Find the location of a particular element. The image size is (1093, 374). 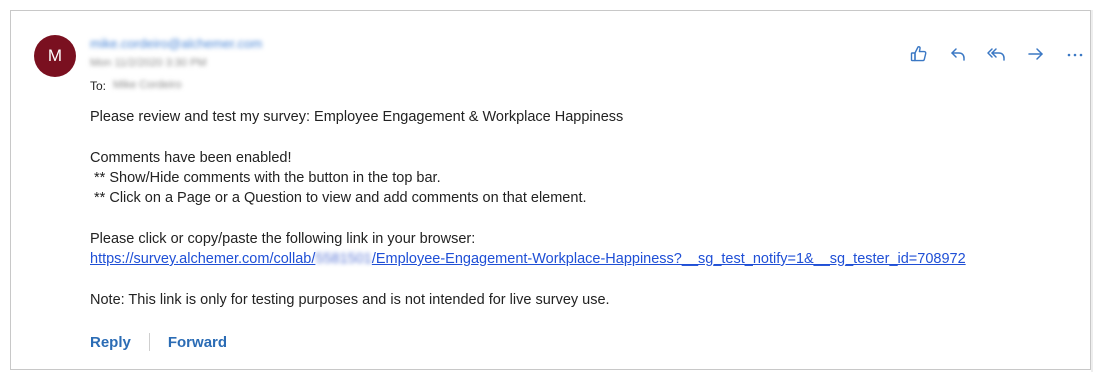

reply-button is located at coordinates (958, 54).